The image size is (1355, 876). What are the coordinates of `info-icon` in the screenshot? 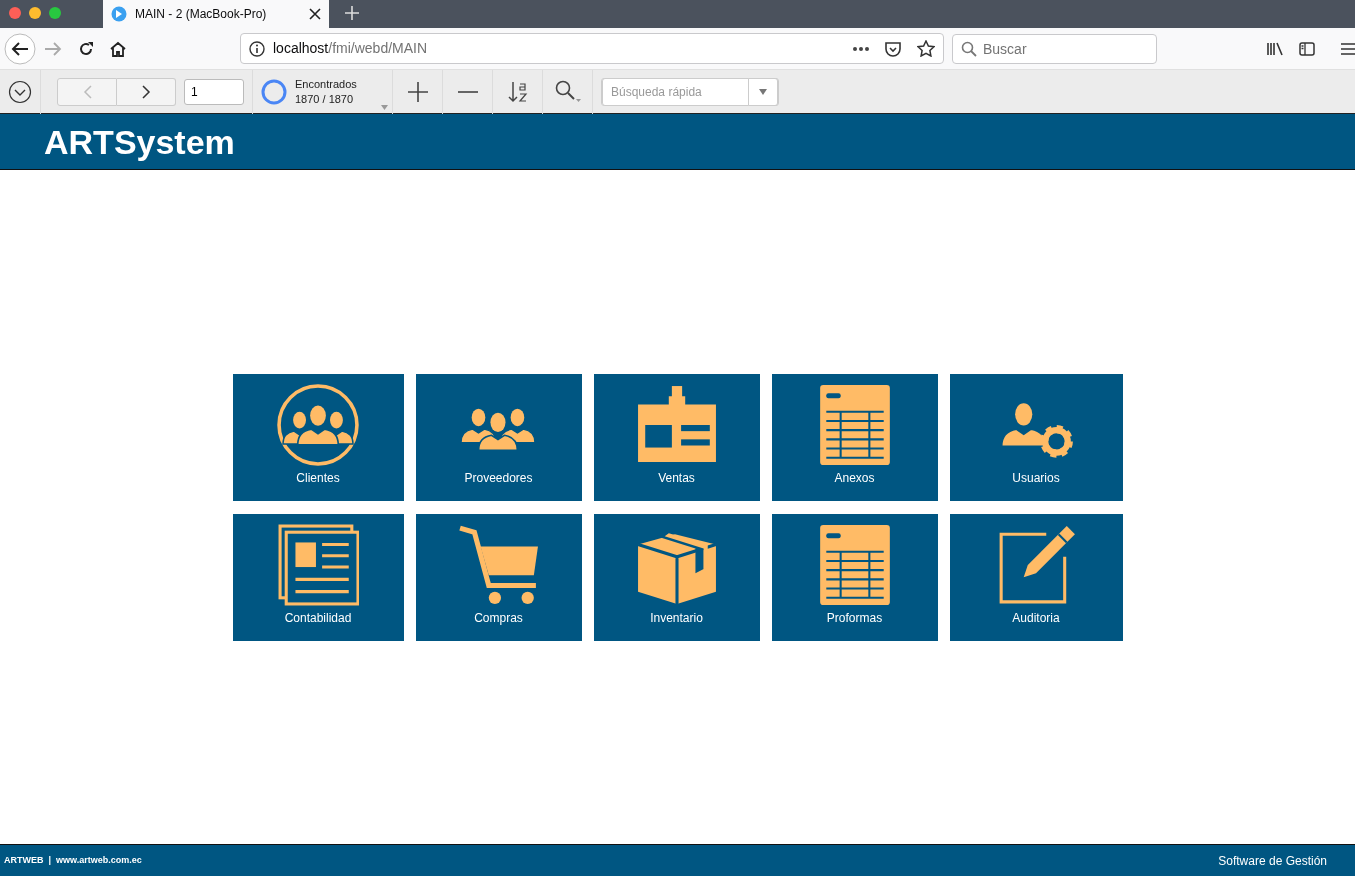 It's located at (257, 48).